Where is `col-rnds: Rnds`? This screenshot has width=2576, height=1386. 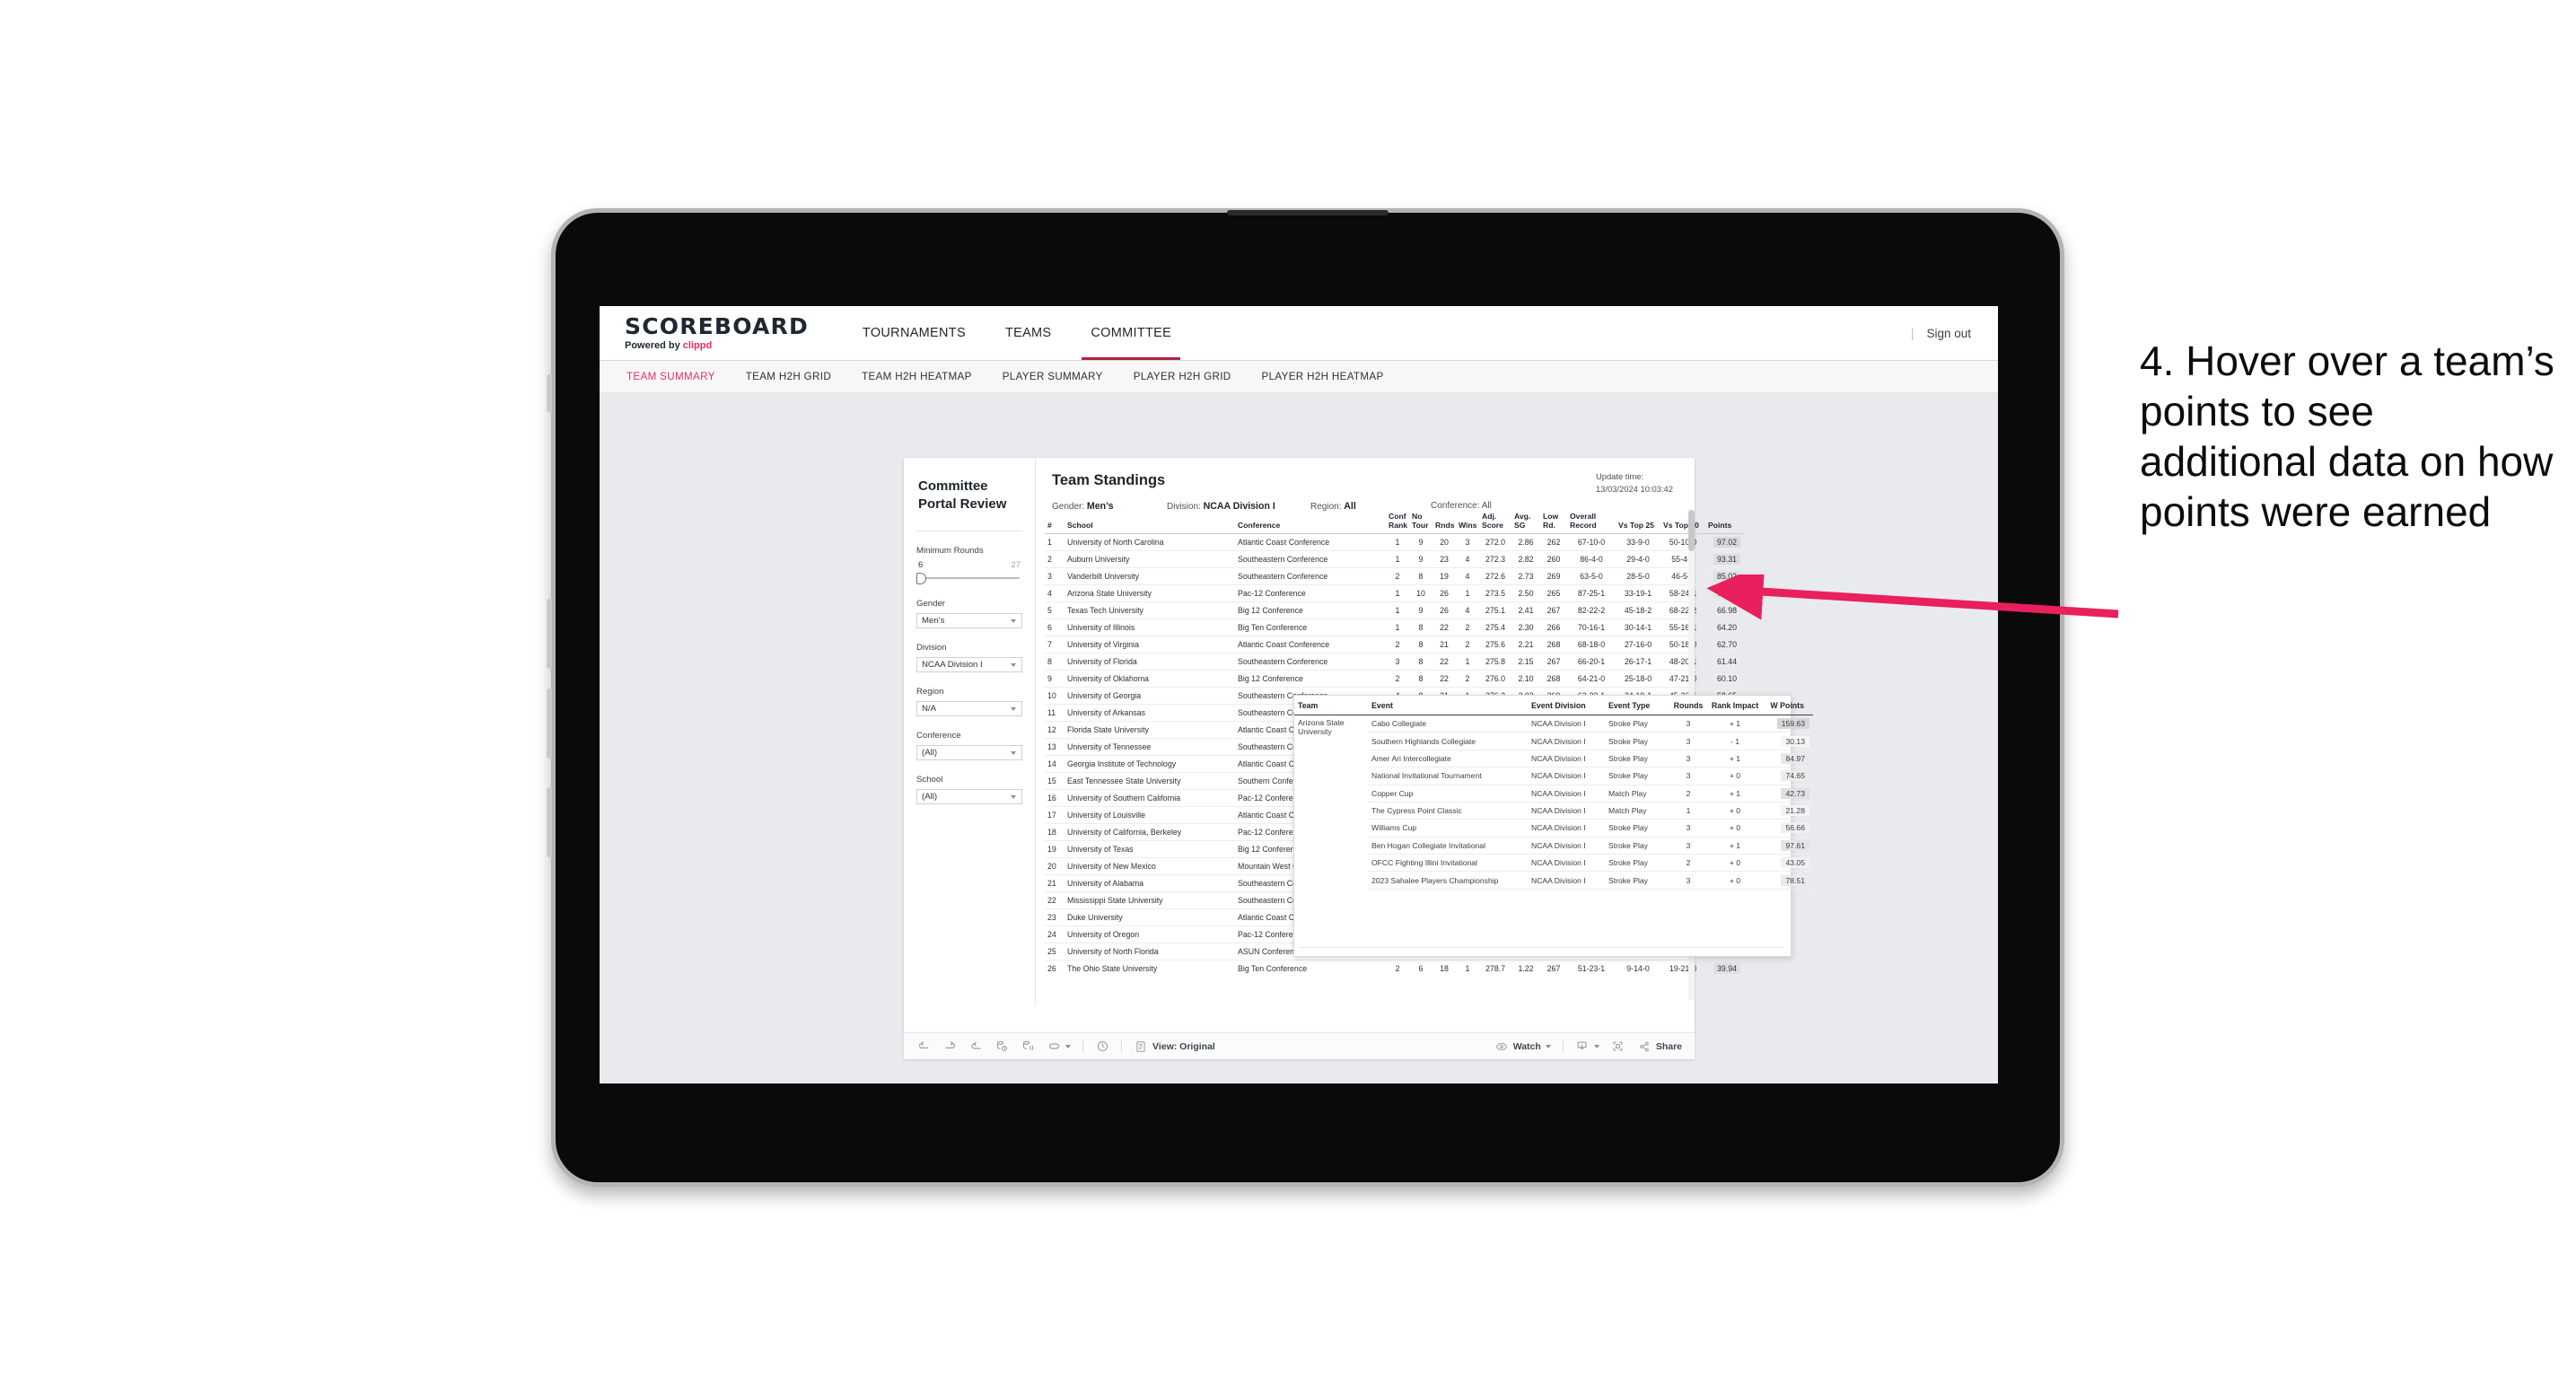
col-rnds: Rnds is located at coordinates (1444, 522).